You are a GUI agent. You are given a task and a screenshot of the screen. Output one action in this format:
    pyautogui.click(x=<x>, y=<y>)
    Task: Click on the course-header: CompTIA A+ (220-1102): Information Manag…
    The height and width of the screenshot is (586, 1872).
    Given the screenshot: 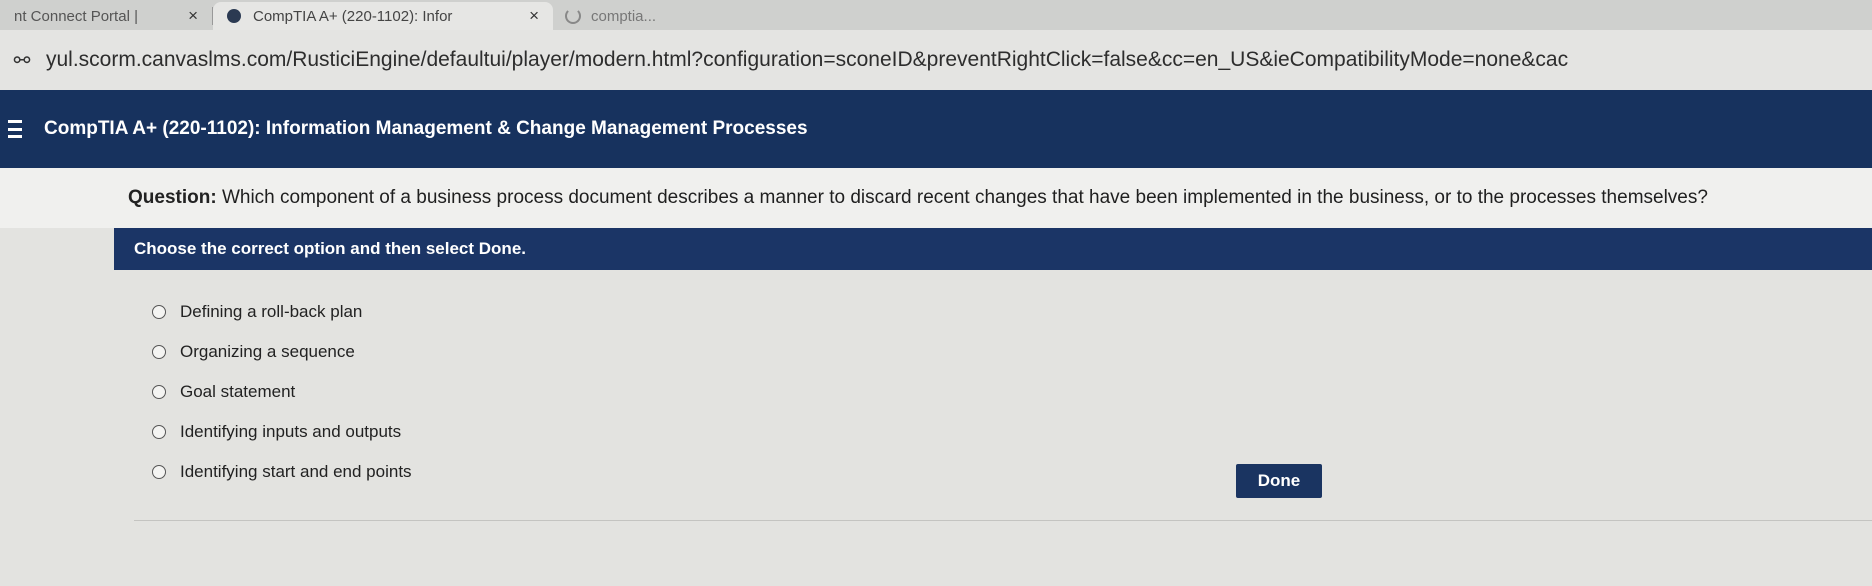 What is the action you would take?
    pyautogui.click(x=936, y=129)
    